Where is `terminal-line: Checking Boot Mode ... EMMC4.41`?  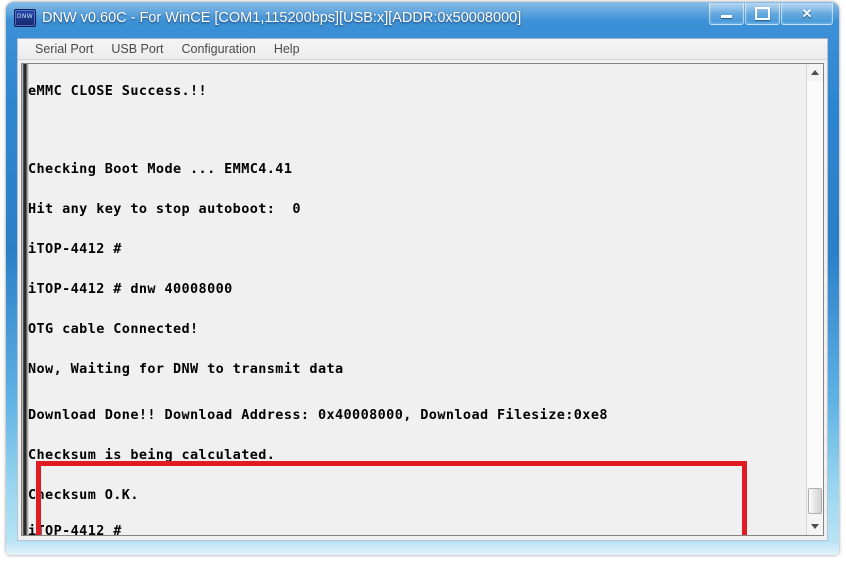 terminal-line: Checking Boot Mode ... EMMC4.41 is located at coordinates (160, 169).